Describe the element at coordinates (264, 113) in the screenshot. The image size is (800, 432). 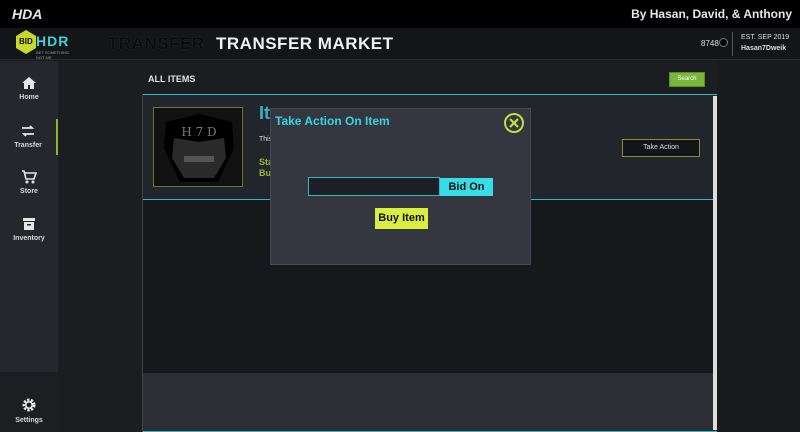
I see `item-title: It` at that location.